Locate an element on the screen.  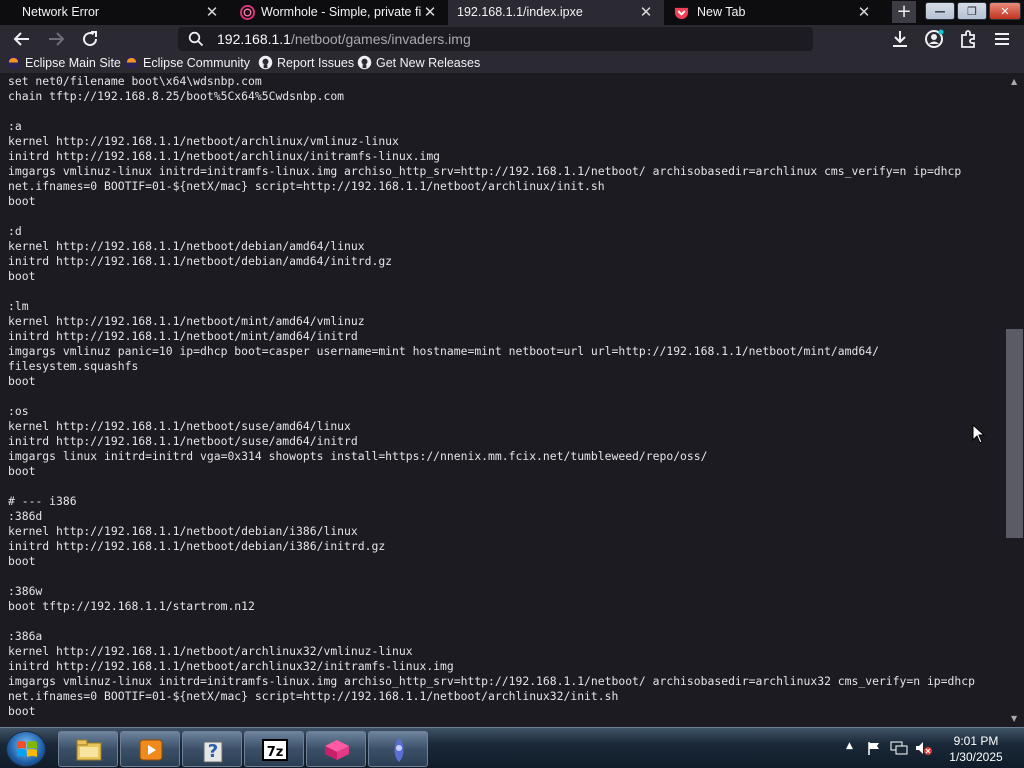
url-host: 192.168.1.1 is located at coordinates (254, 39).